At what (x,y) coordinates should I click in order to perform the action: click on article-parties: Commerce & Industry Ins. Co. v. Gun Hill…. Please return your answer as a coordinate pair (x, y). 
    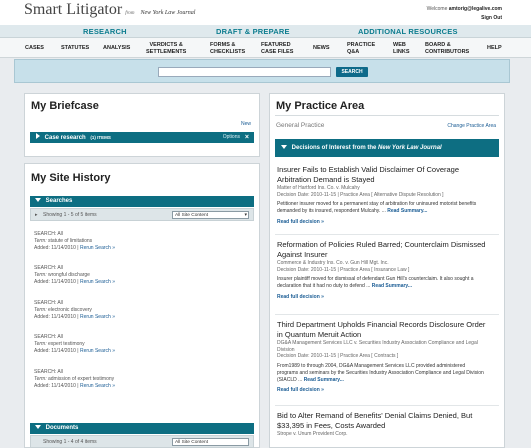
    Looking at the image, I should click on (333, 263).